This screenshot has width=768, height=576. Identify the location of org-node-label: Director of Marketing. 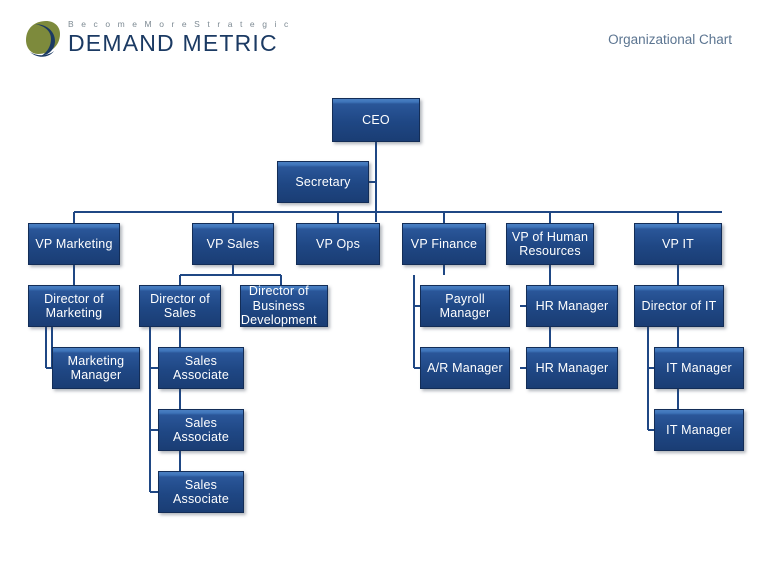
(74, 306).